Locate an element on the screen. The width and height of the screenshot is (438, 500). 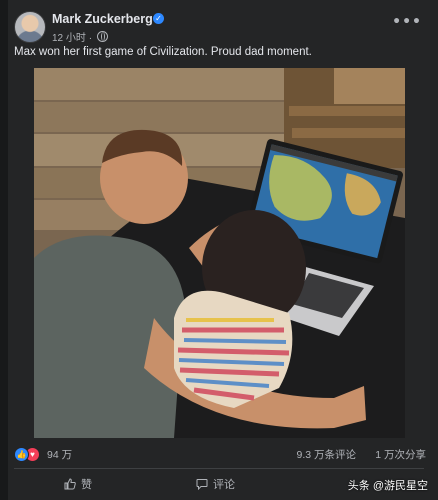
share-count: 1 万次分享 is located at coordinates (400, 454).